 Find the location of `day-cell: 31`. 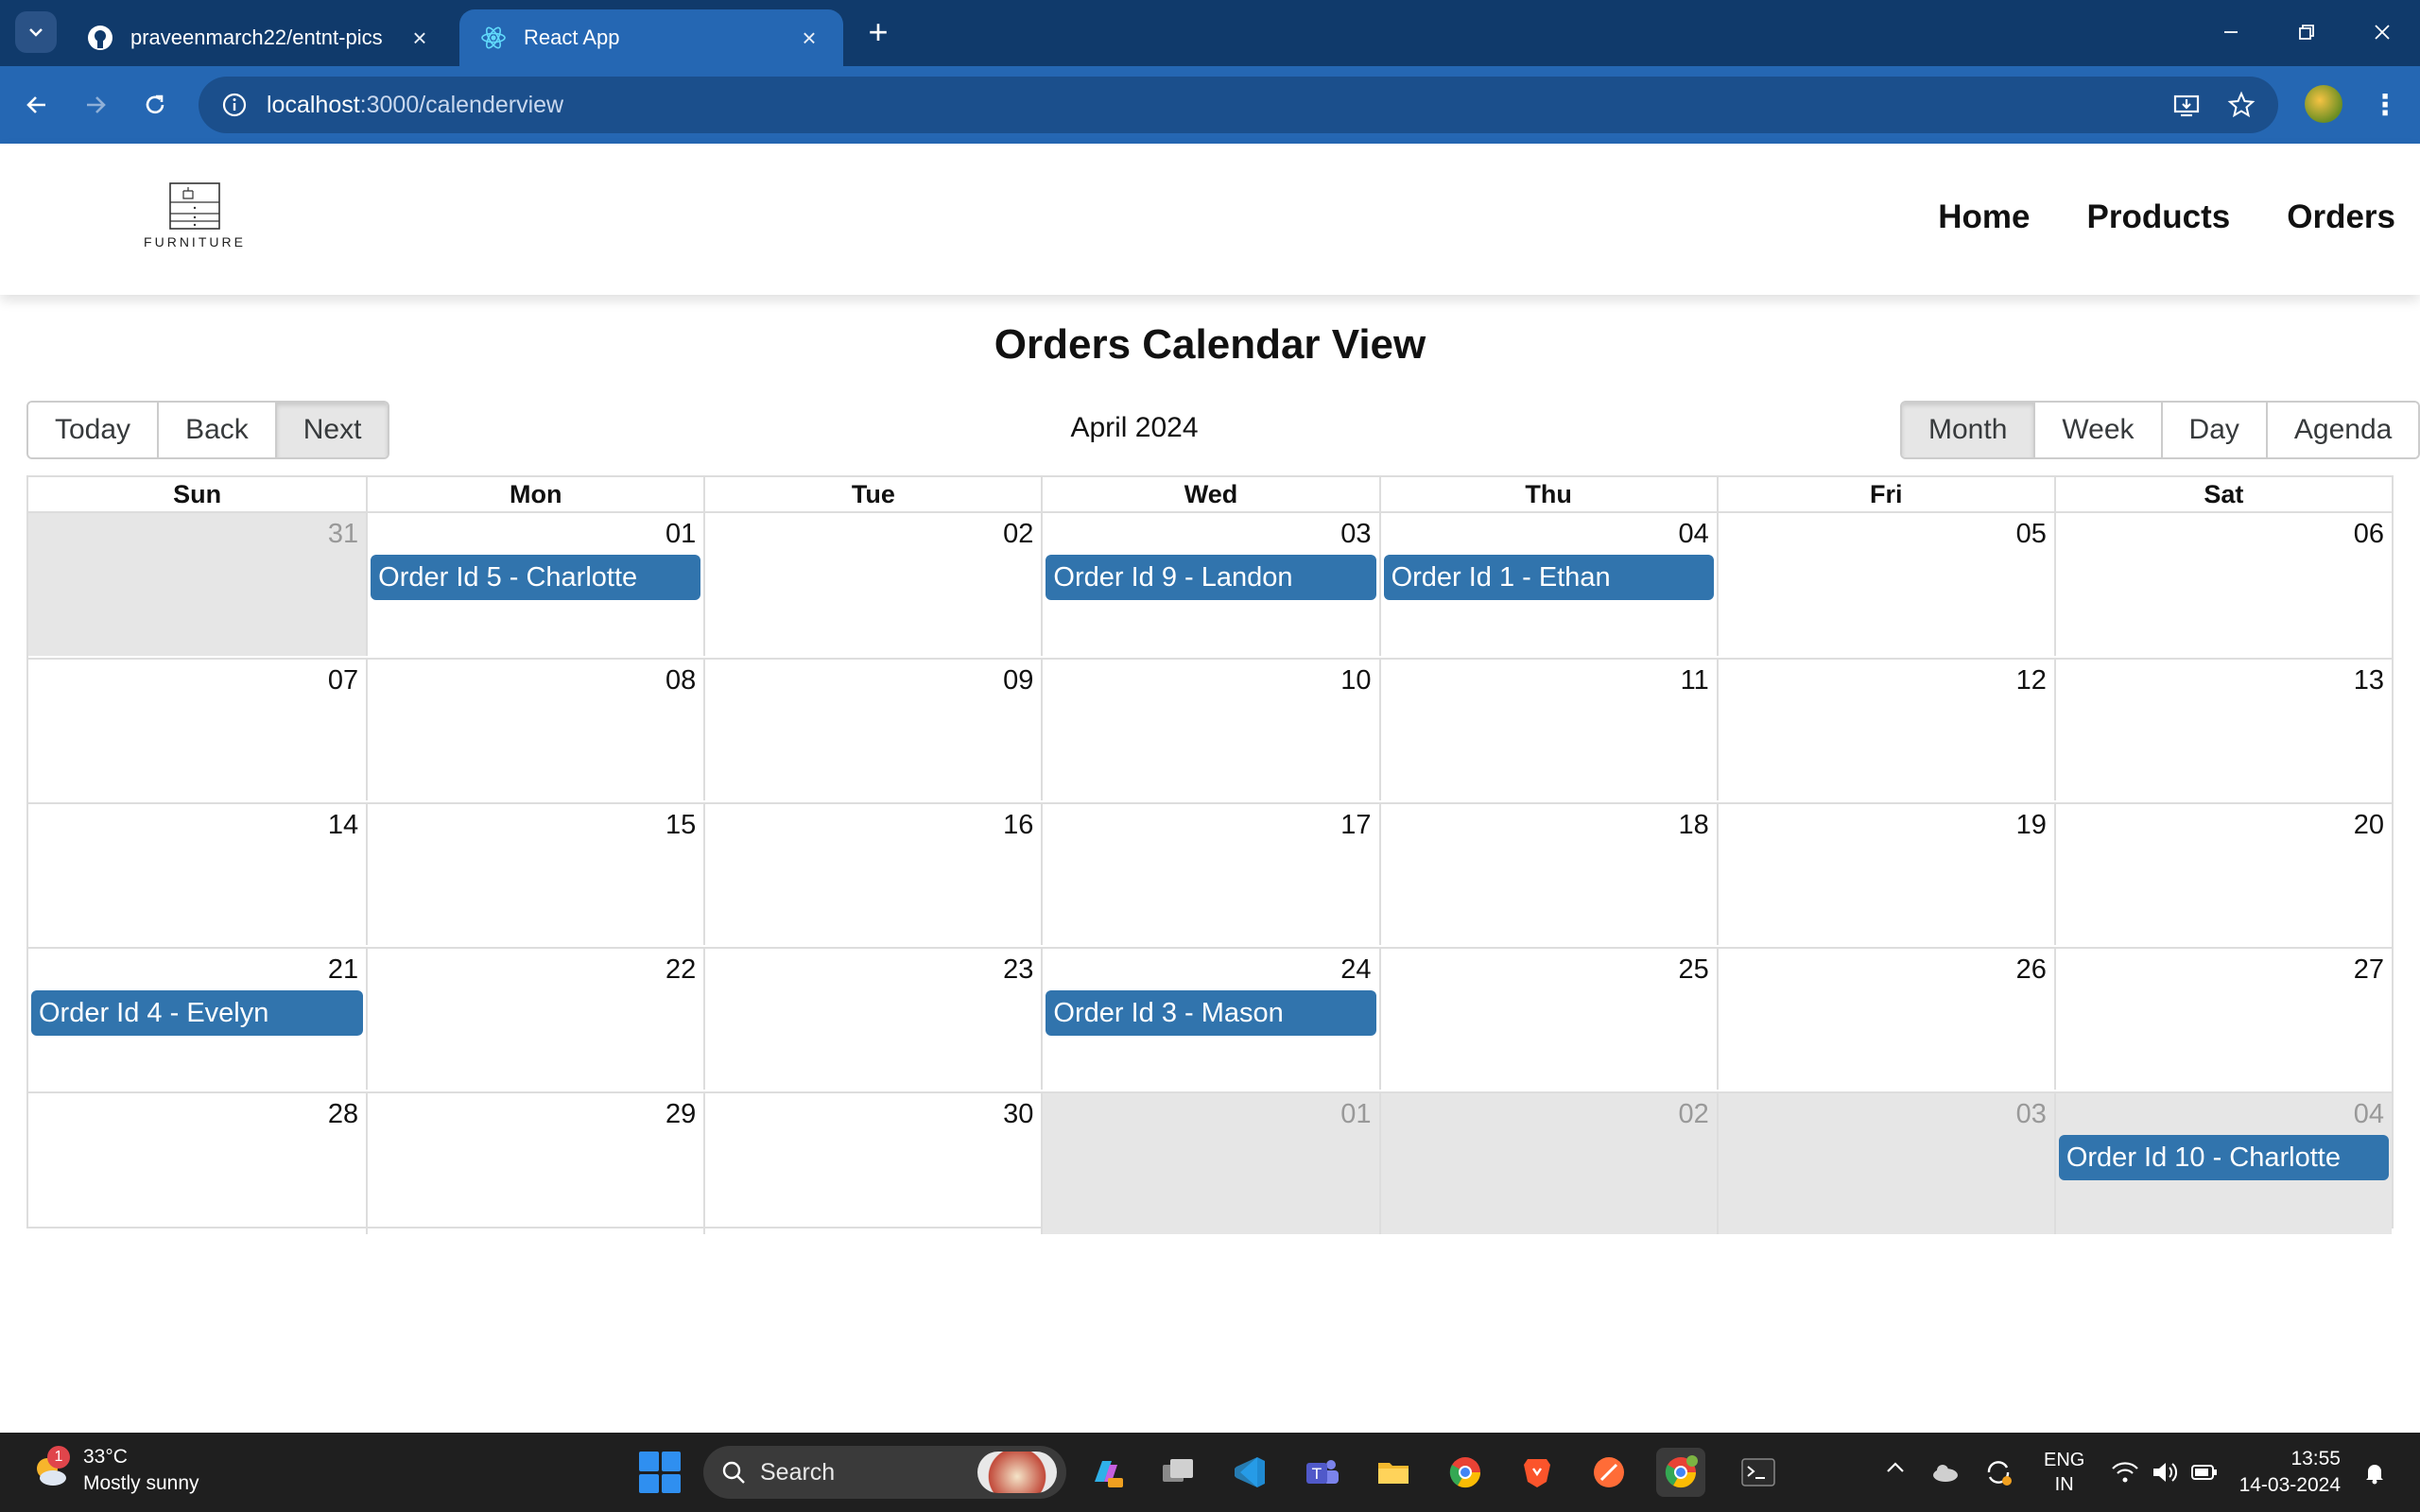

day-cell: 31 is located at coordinates (197, 584).